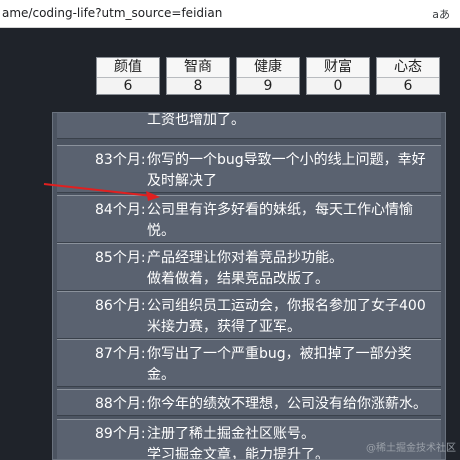 This screenshot has height=460, width=460. Describe the element at coordinates (128, 68) in the screenshot. I see `stat-label: 颜值` at that location.